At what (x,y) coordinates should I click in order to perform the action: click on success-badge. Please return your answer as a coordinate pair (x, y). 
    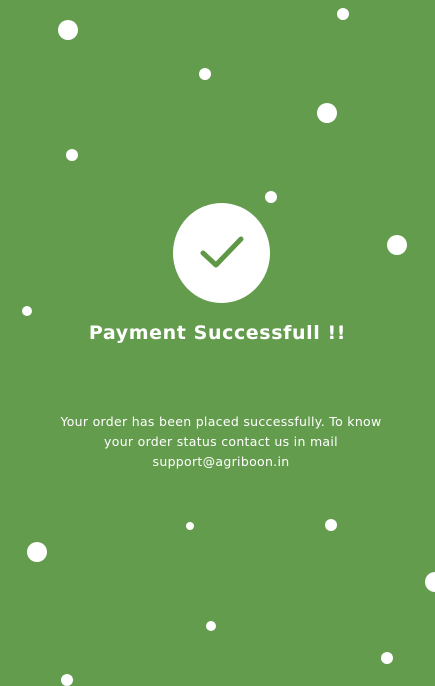
    Looking at the image, I should click on (221, 253).